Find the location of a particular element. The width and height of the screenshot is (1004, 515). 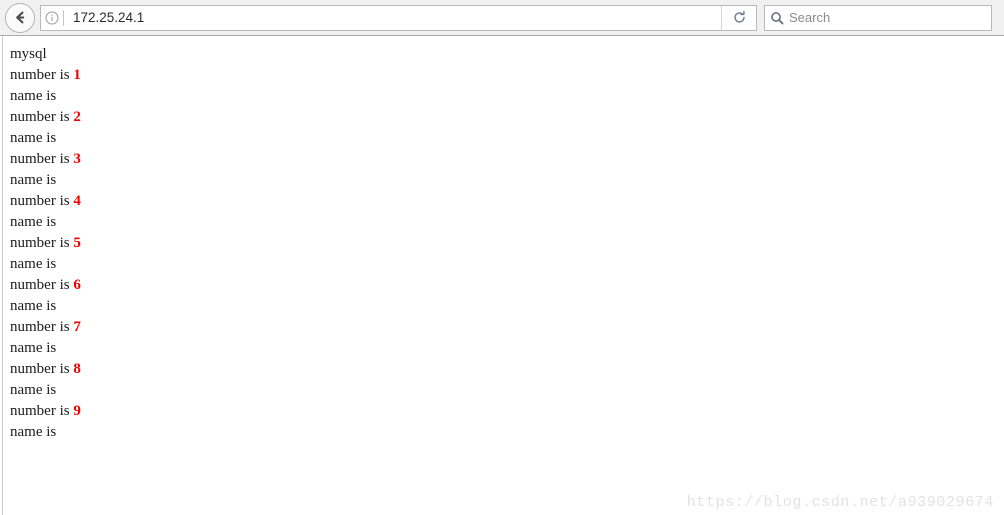

search-icon is located at coordinates (777, 18).